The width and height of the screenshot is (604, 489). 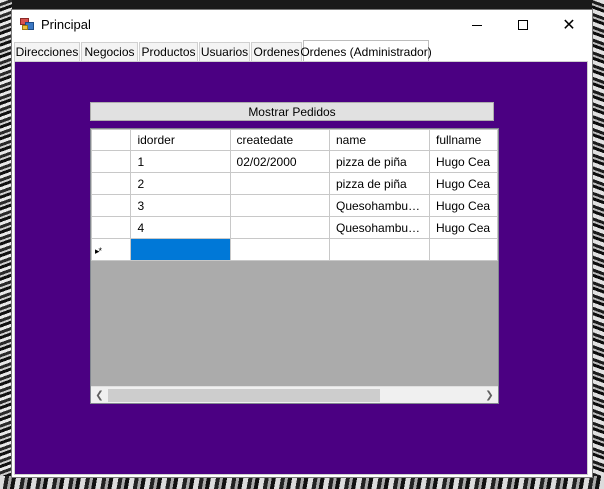 What do you see at coordinates (180, 161) in the screenshot?
I see `cell-idorder: 1` at bounding box center [180, 161].